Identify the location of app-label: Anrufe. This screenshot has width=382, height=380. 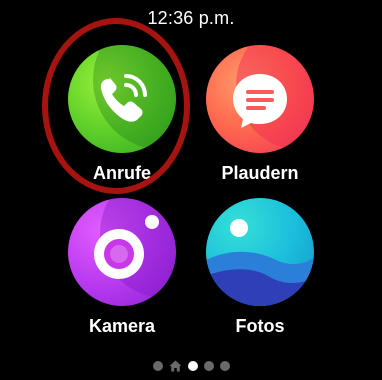
(122, 173).